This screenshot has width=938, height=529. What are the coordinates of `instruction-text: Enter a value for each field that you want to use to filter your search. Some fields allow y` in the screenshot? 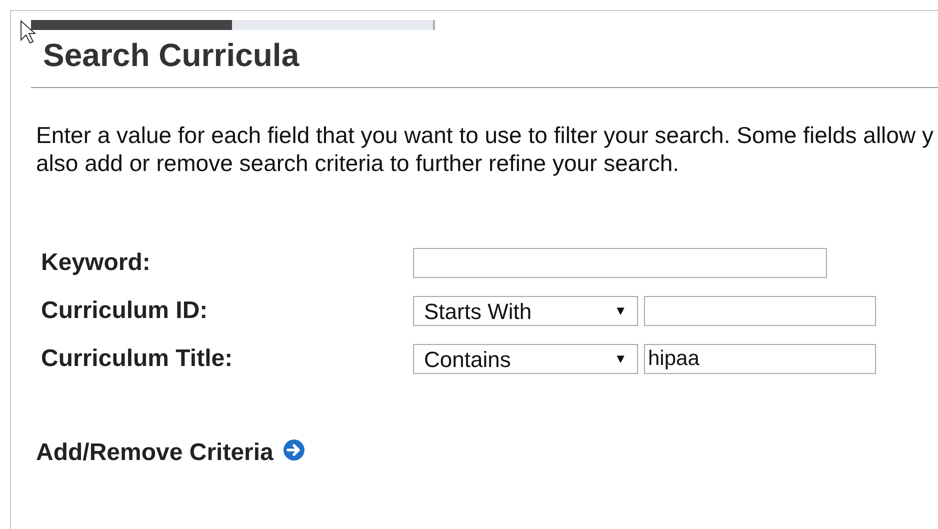 It's located at (485, 135).